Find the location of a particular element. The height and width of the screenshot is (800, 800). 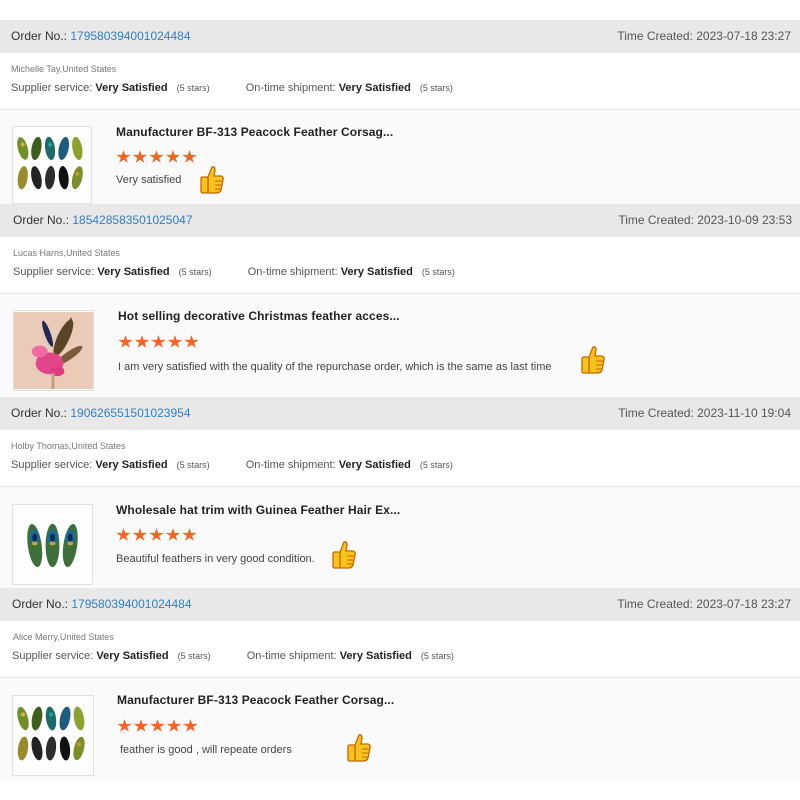

pink-feather-image is located at coordinates (53, 350).